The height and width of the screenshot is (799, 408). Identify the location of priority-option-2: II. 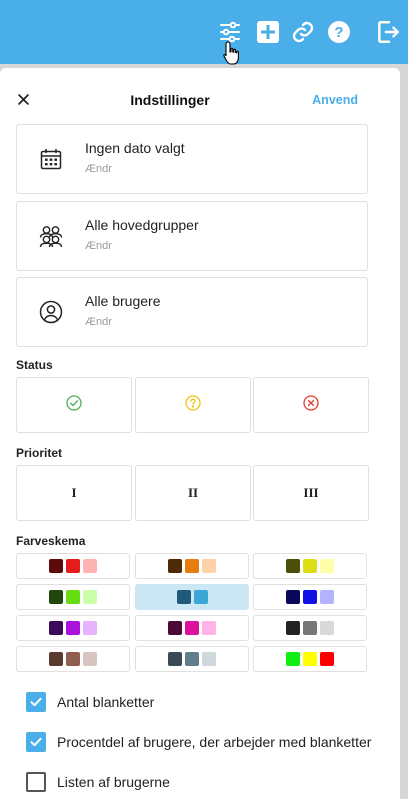
(193, 493).